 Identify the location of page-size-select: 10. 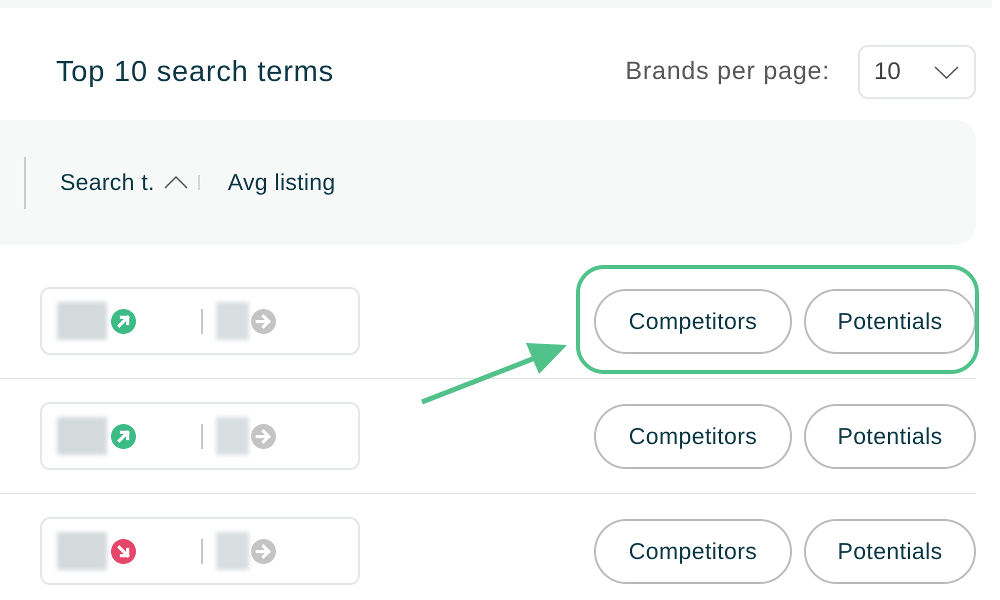
(917, 72).